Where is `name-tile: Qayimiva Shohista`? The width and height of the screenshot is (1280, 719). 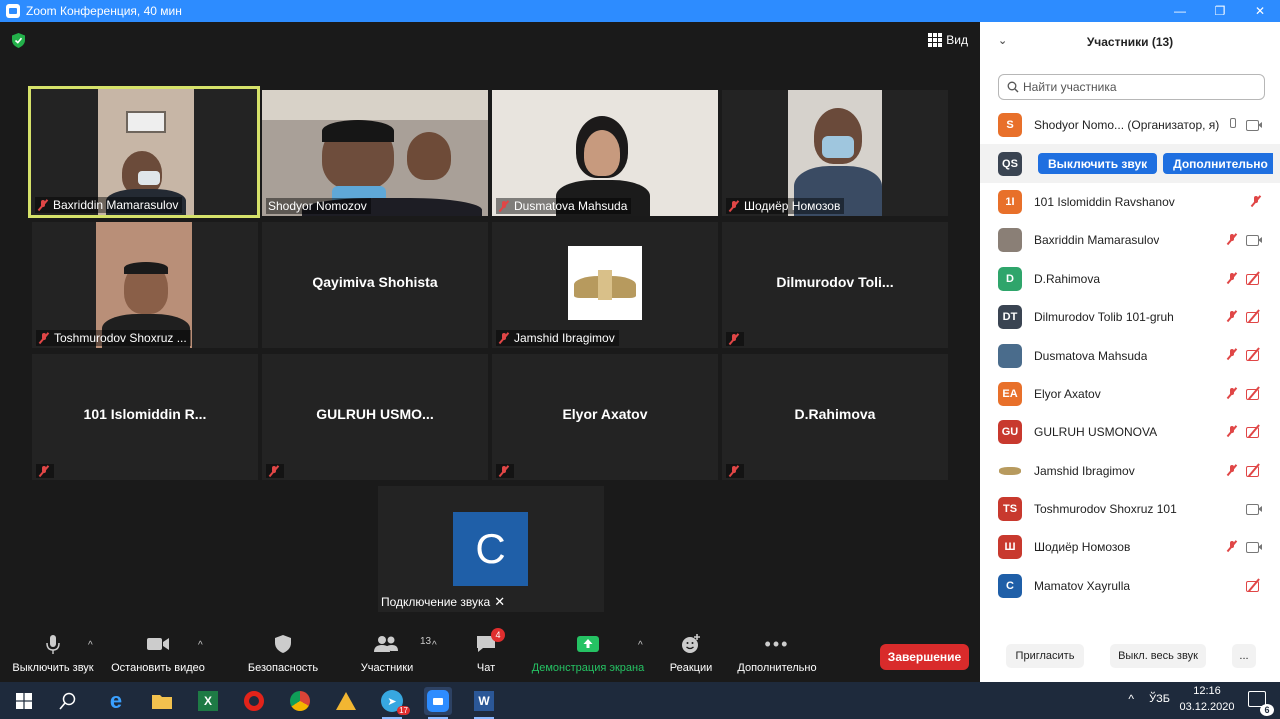
name-tile: Qayimiva Shohista is located at coordinates (375, 285).